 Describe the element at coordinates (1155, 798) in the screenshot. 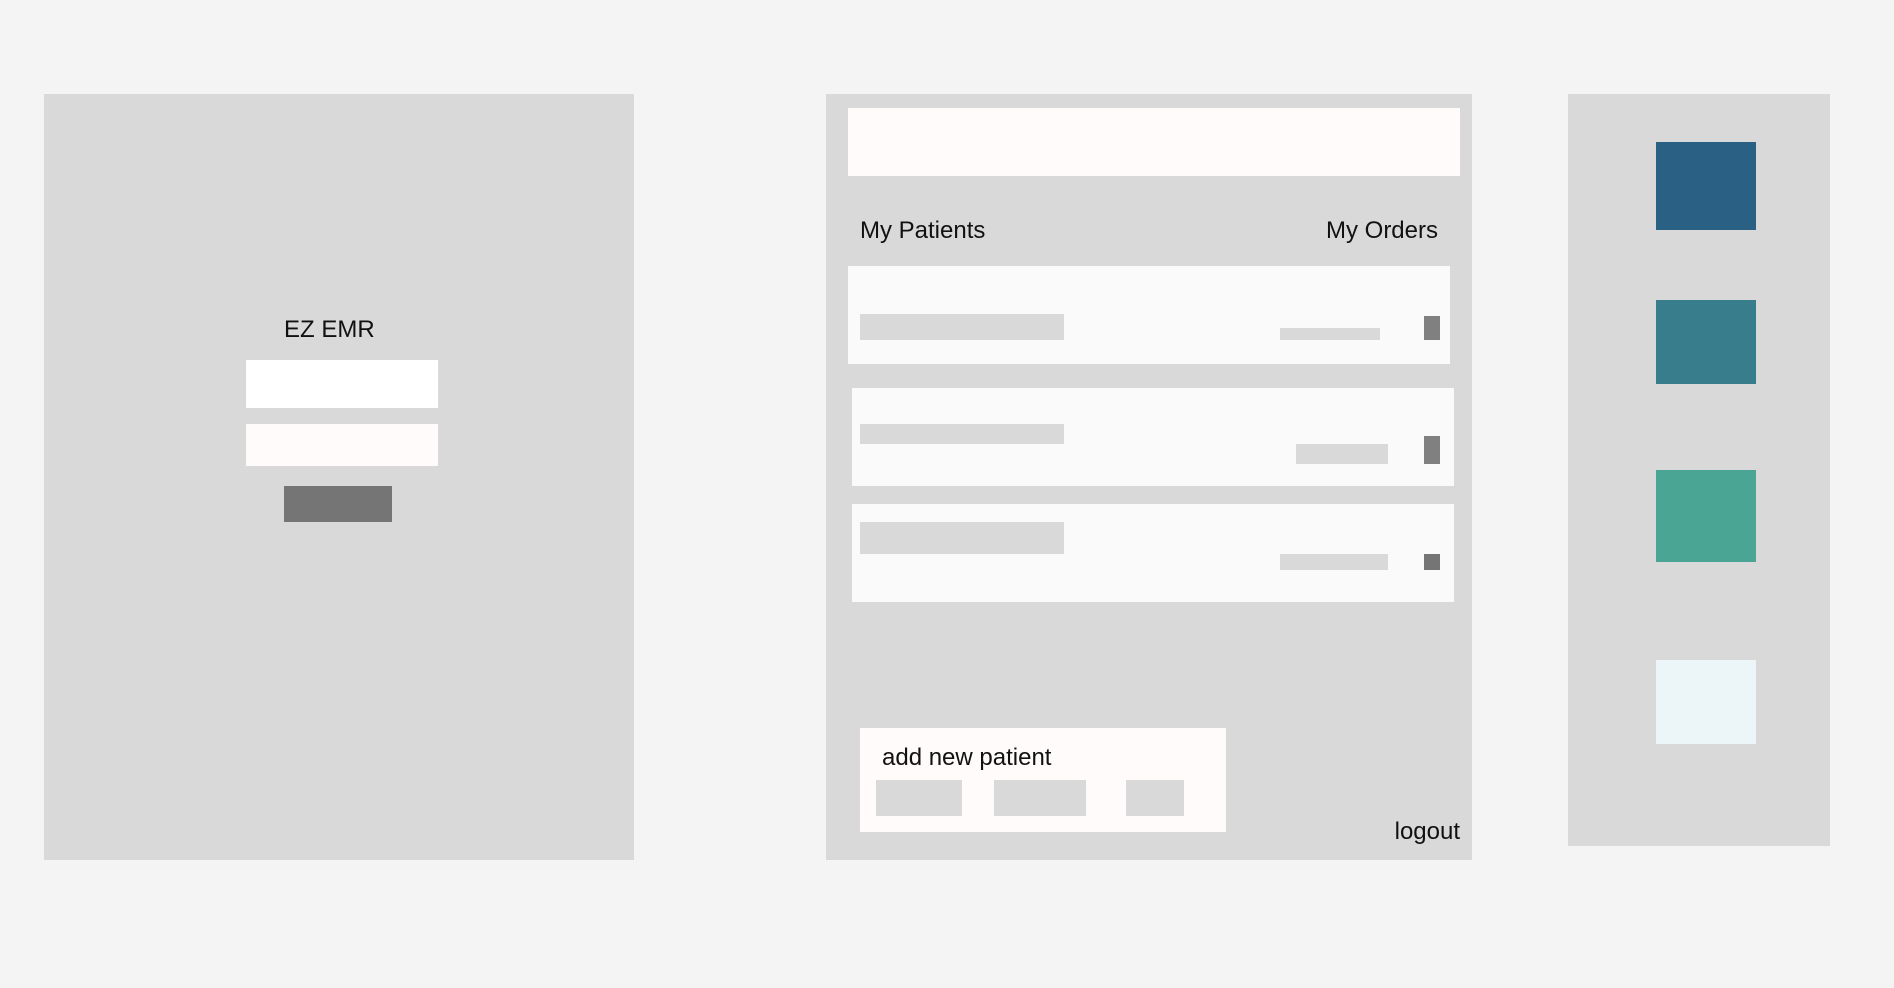

I see `add-patient-submit-button` at that location.